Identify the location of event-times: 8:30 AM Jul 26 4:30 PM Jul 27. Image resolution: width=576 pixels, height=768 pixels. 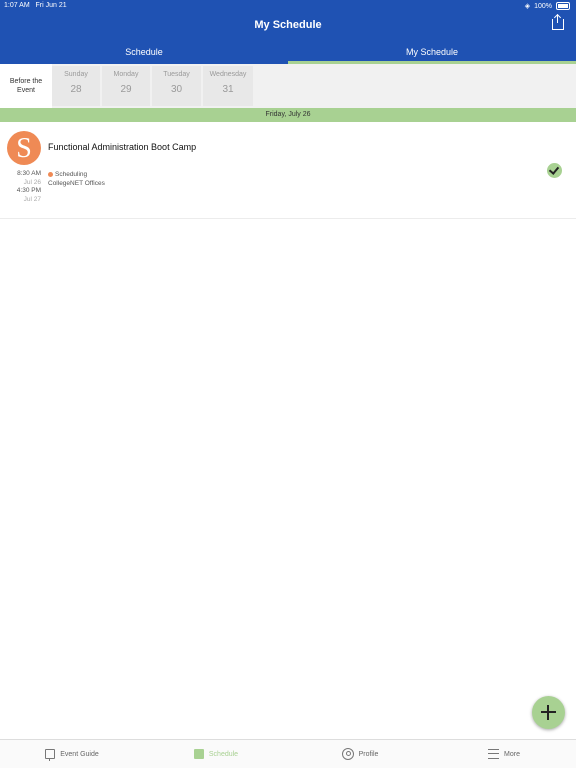
(24, 187).